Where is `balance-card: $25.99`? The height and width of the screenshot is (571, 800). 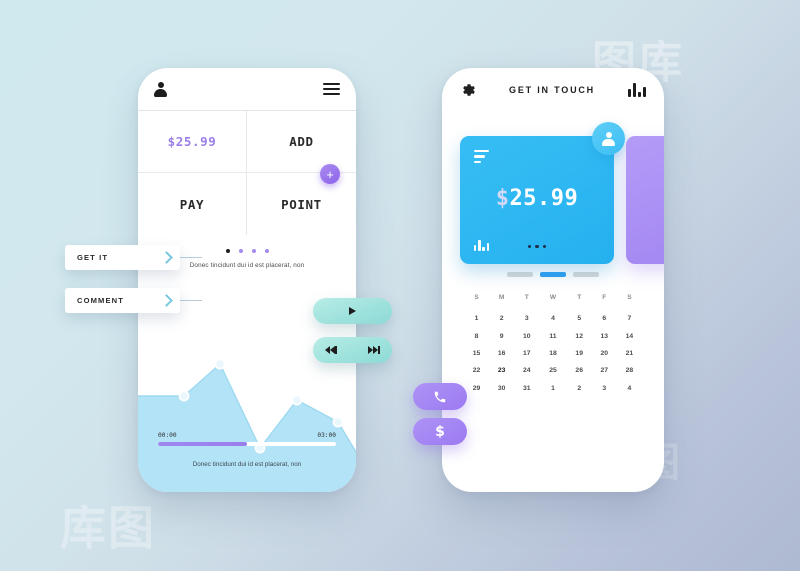
balance-card: $25.99 is located at coordinates (537, 200).